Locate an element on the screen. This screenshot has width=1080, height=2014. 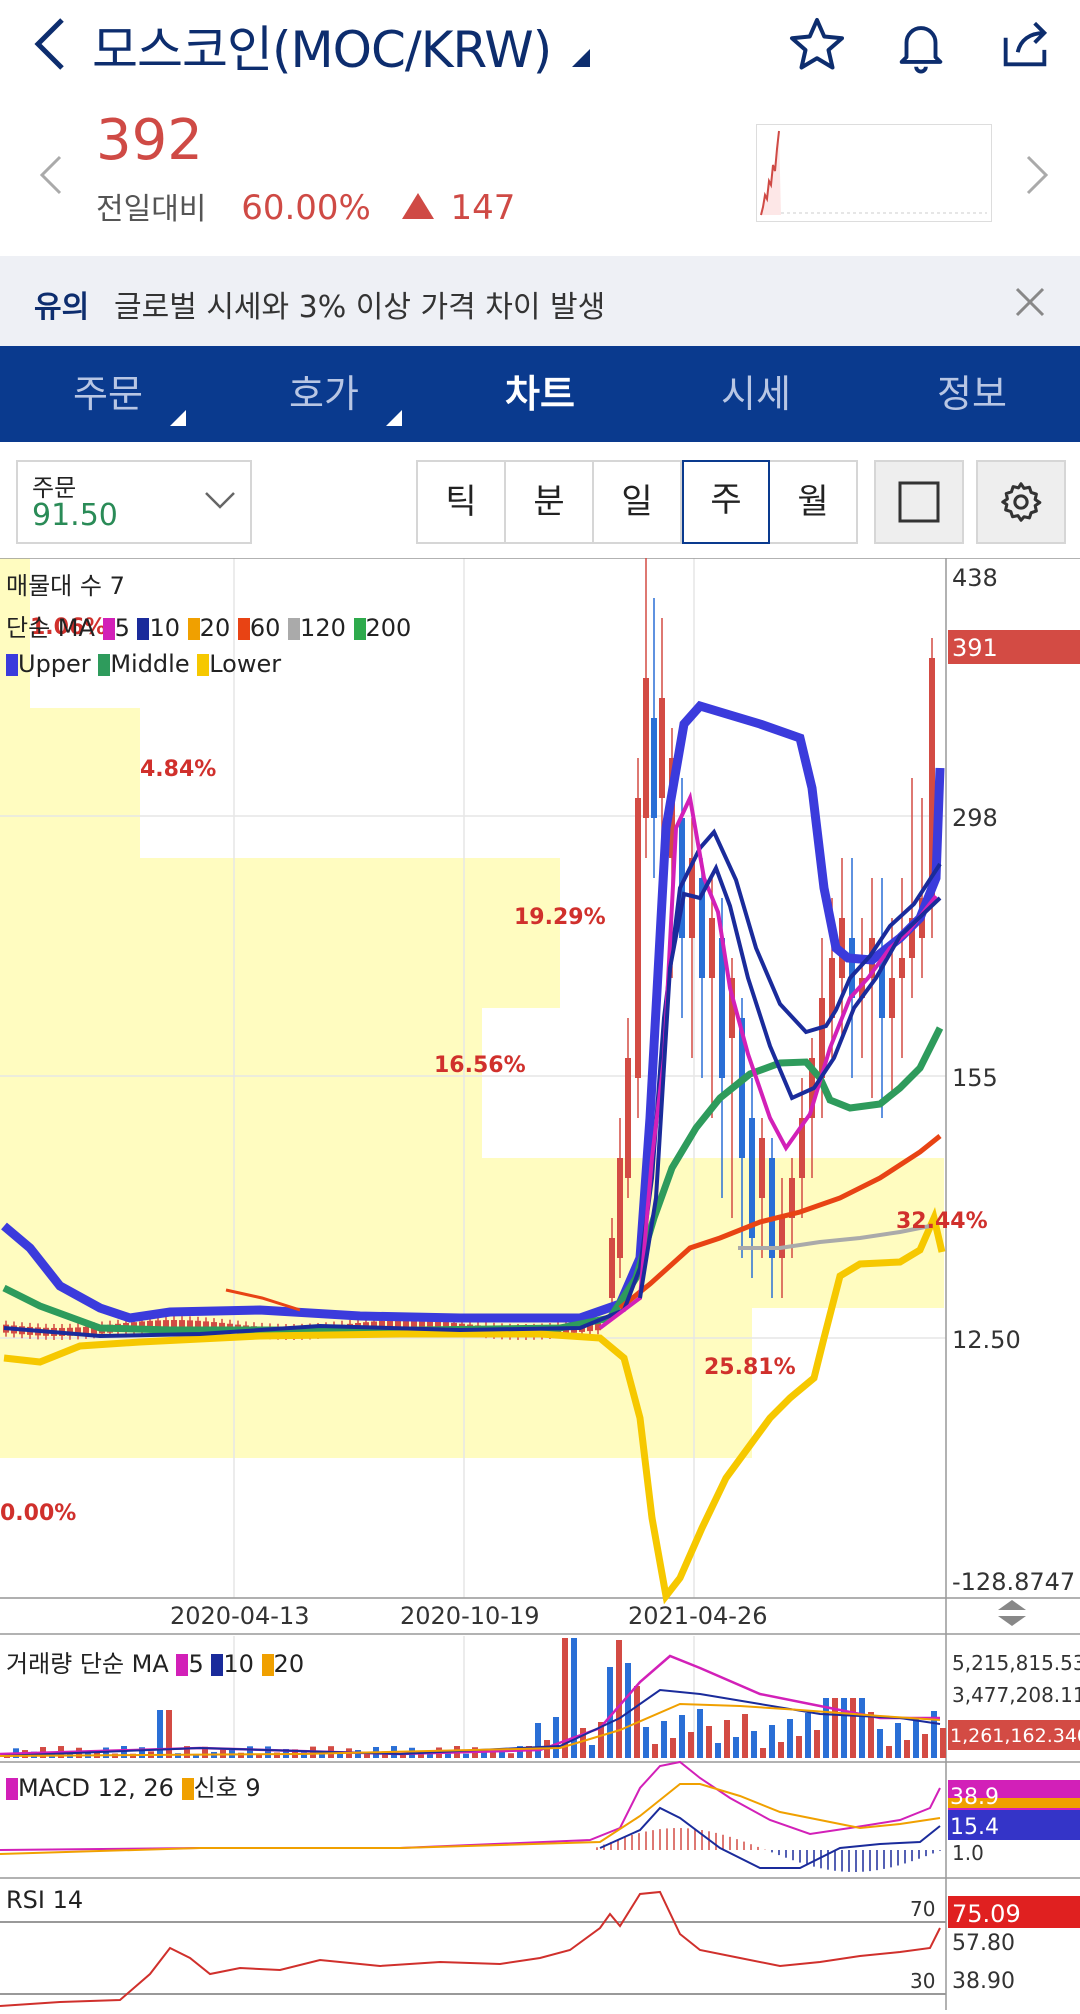
legend-vol-ma10: 10 is located at coordinates (238, 1664).